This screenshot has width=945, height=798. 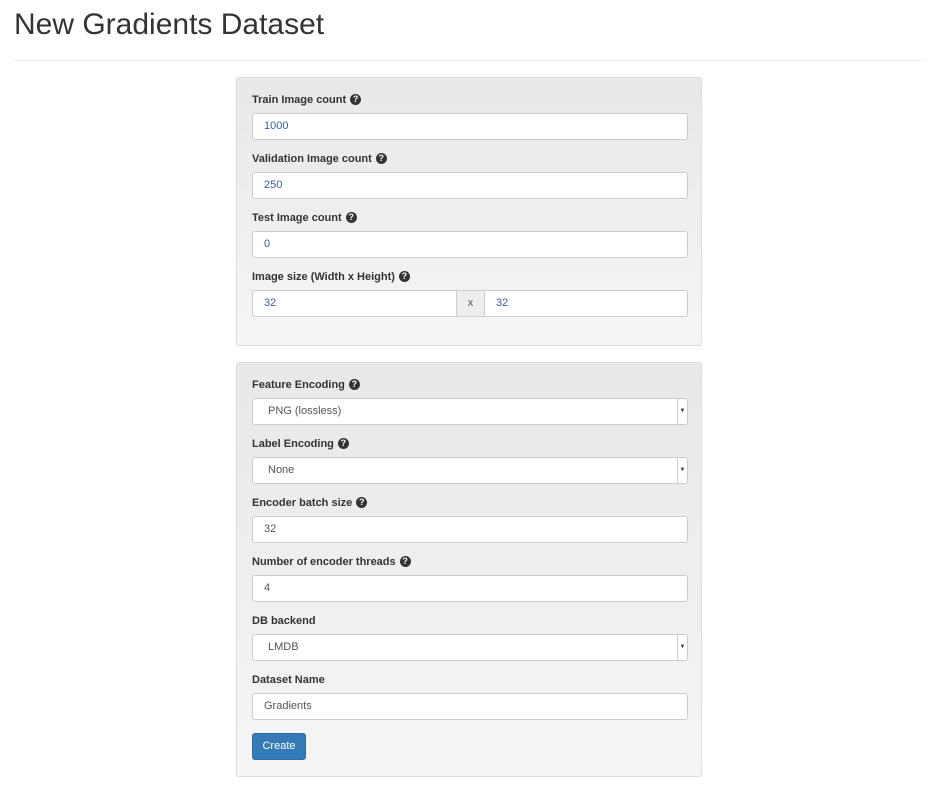 I want to click on feature-encoding-label: Feature Encoding, so click(x=298, y=385).